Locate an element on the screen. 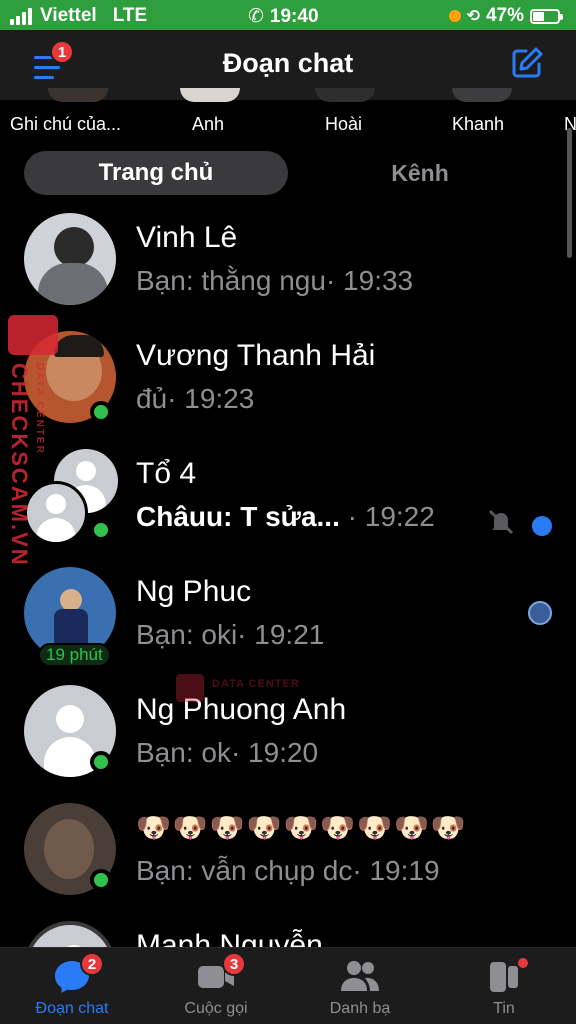 Image resolution: width=576 pixels, height=1024 pixels. chat-name: Ng Phuong Anh is located at coordinates (241, 709).